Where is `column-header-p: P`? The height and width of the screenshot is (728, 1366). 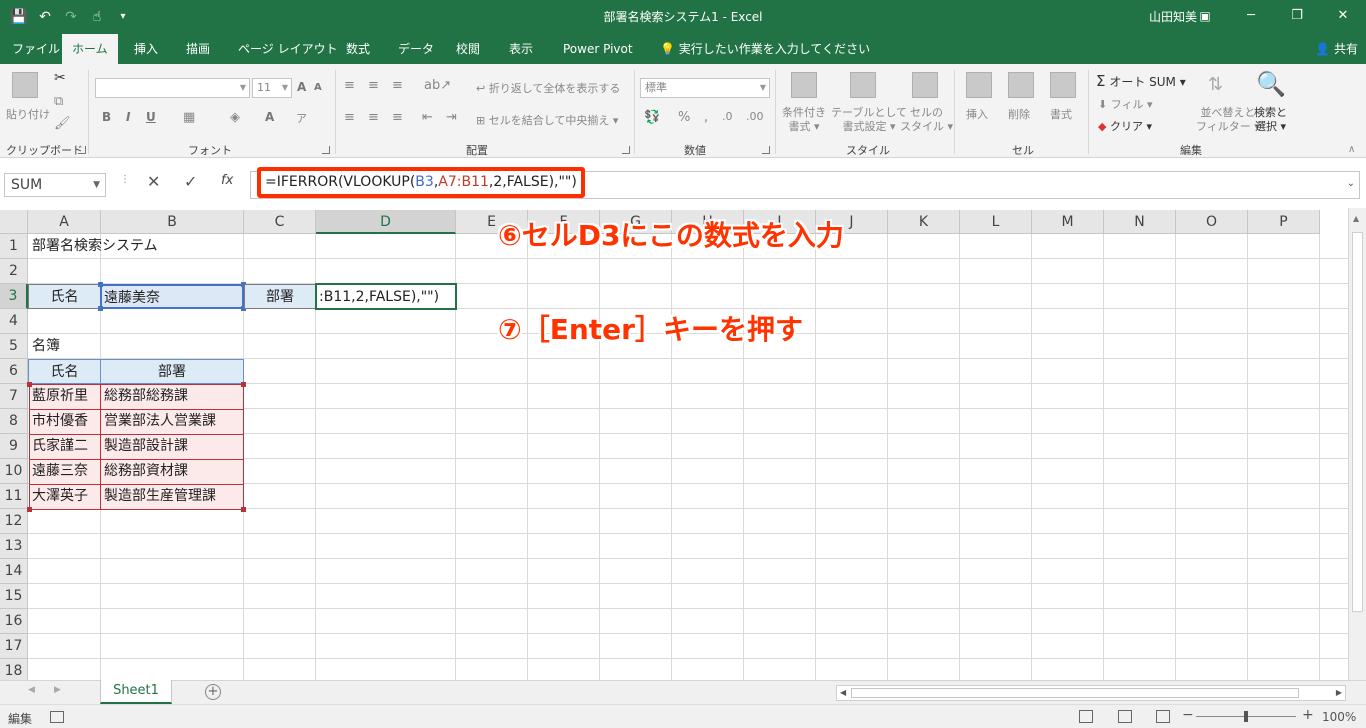 column-header-p: P is located at coordinates (1284, 222).